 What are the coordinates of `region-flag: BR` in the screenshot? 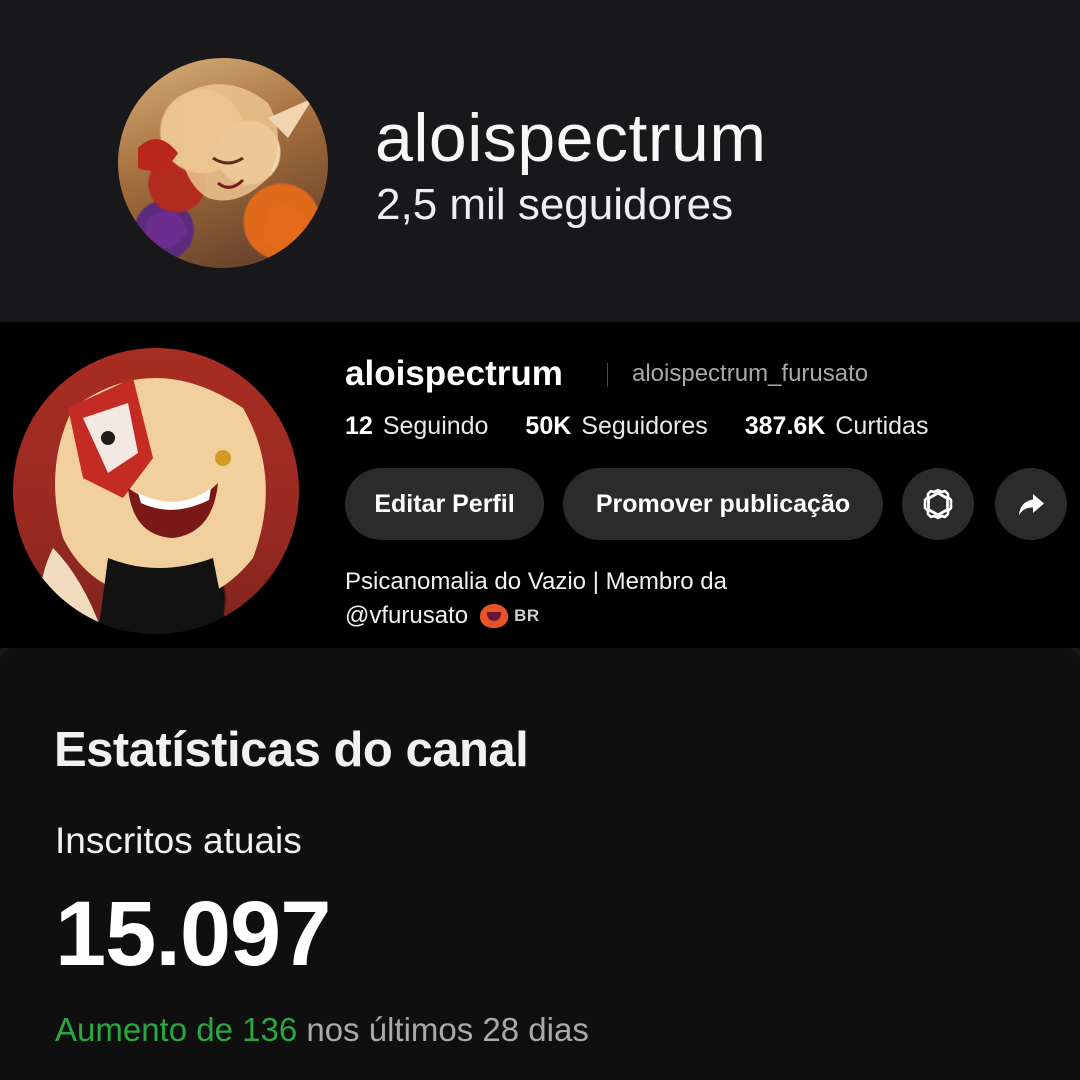 It's located at (527, 615).